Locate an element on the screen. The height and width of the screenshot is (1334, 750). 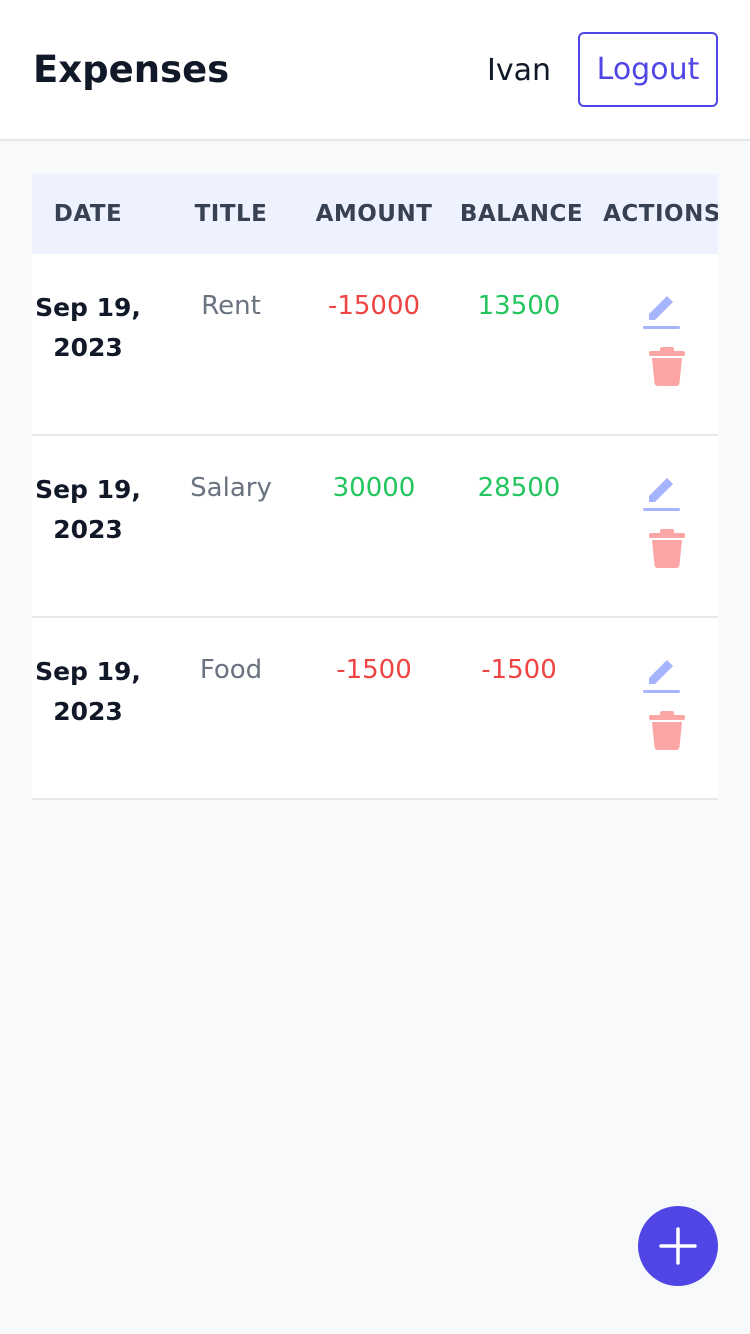
add-expense-button is located at coordinates (678, 1246).